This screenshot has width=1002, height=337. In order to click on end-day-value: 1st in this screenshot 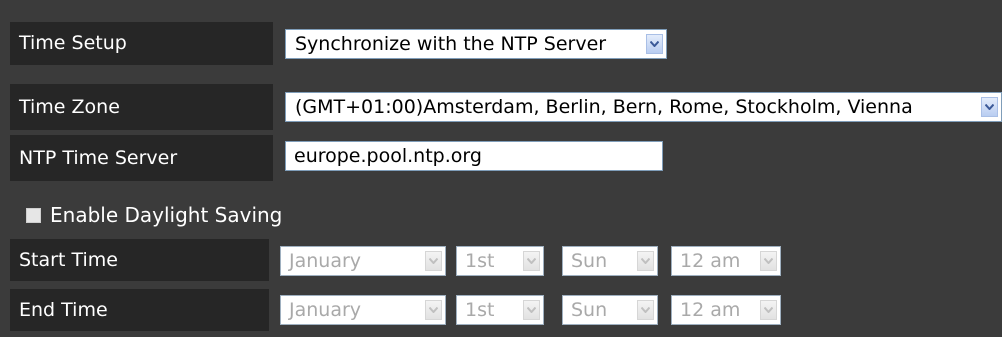, I will do `click(480, 310)`.